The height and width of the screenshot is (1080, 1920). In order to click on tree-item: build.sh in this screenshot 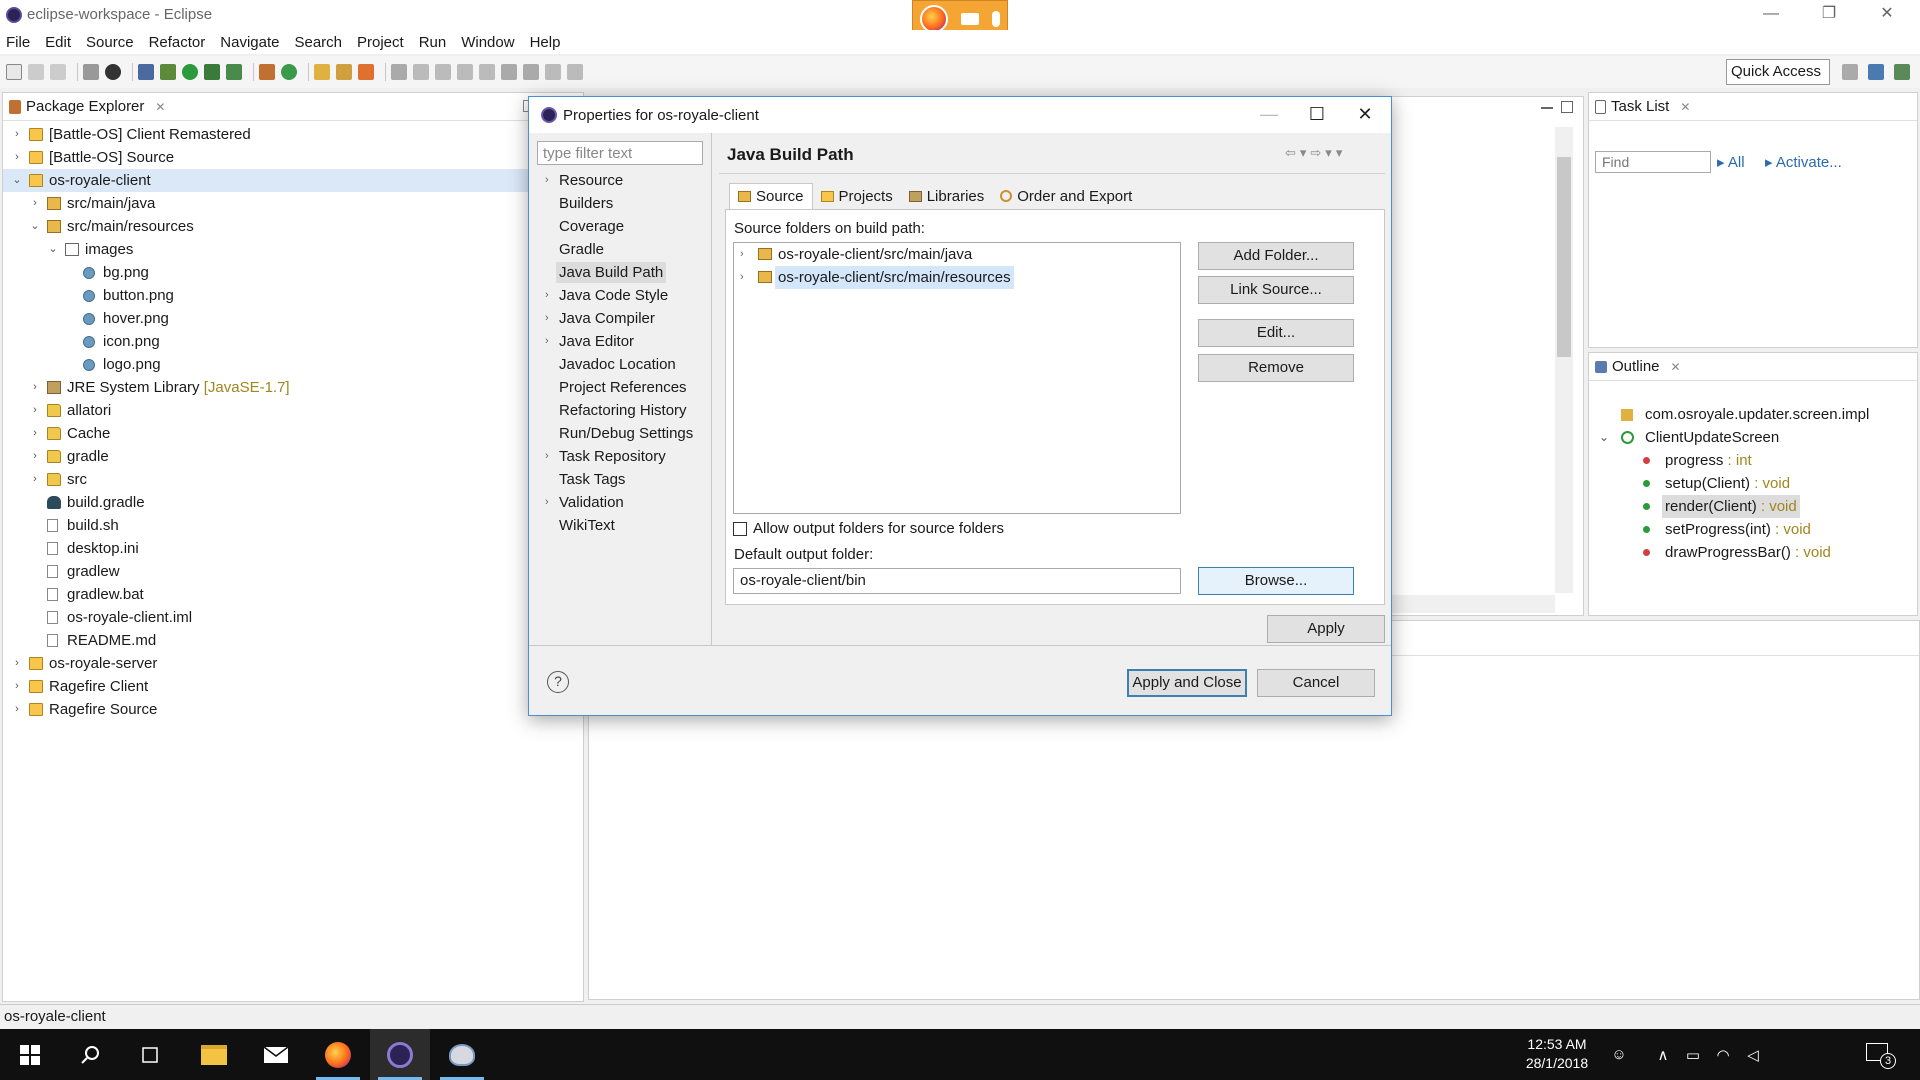, I will do `click(293, 525)`.